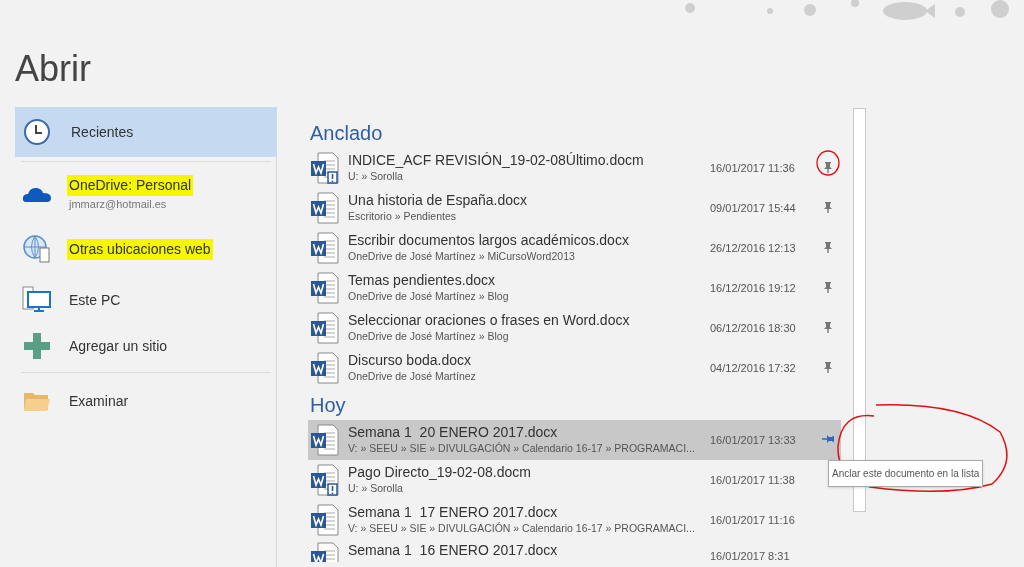  What do you see at coordinates (95, 300) in the screenshot?
I see `place-label: Este PC` at bounding box center [95, 300].